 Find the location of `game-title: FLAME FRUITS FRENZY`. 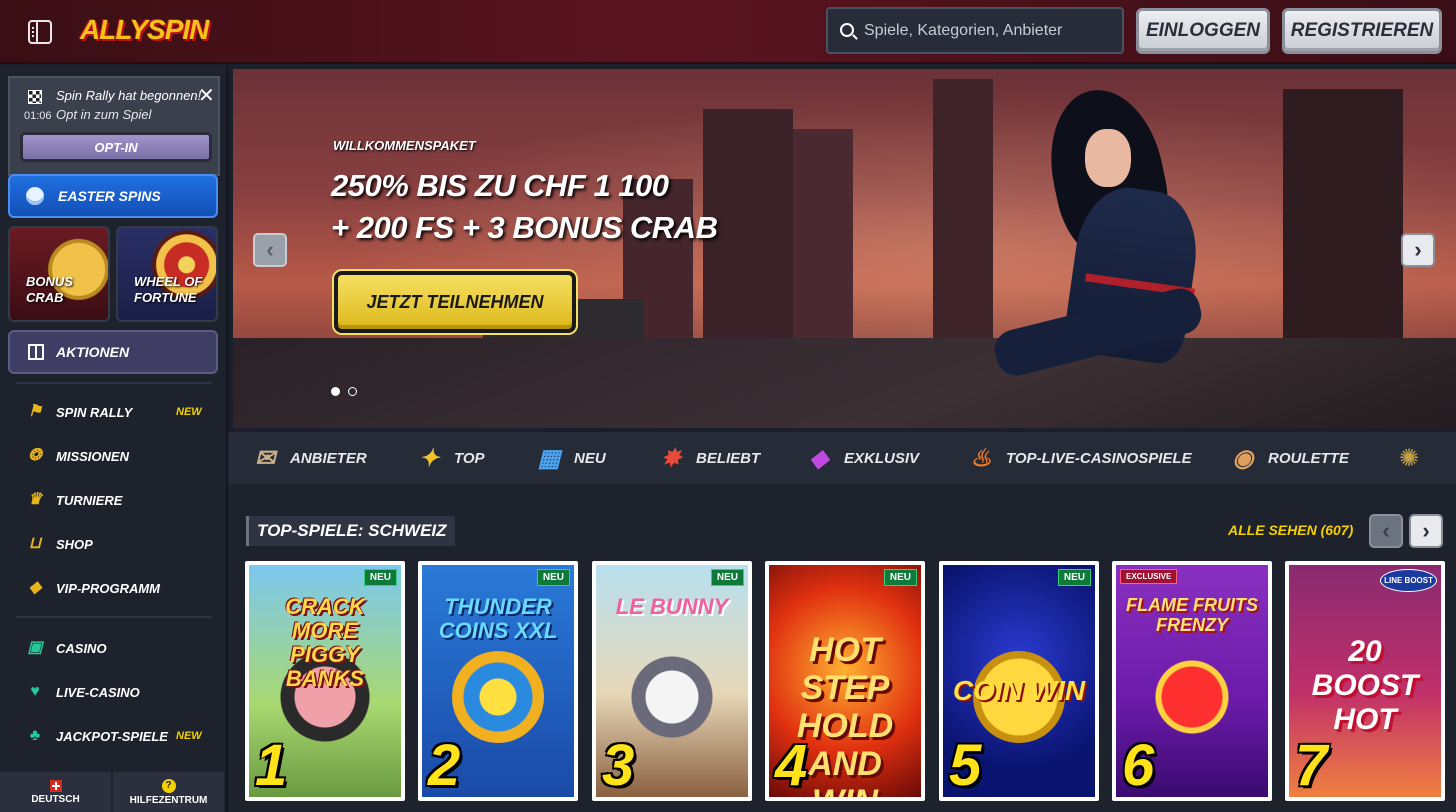

game-title: FLAME FRUITS FRENZY is located at coordinates (1192, 615).